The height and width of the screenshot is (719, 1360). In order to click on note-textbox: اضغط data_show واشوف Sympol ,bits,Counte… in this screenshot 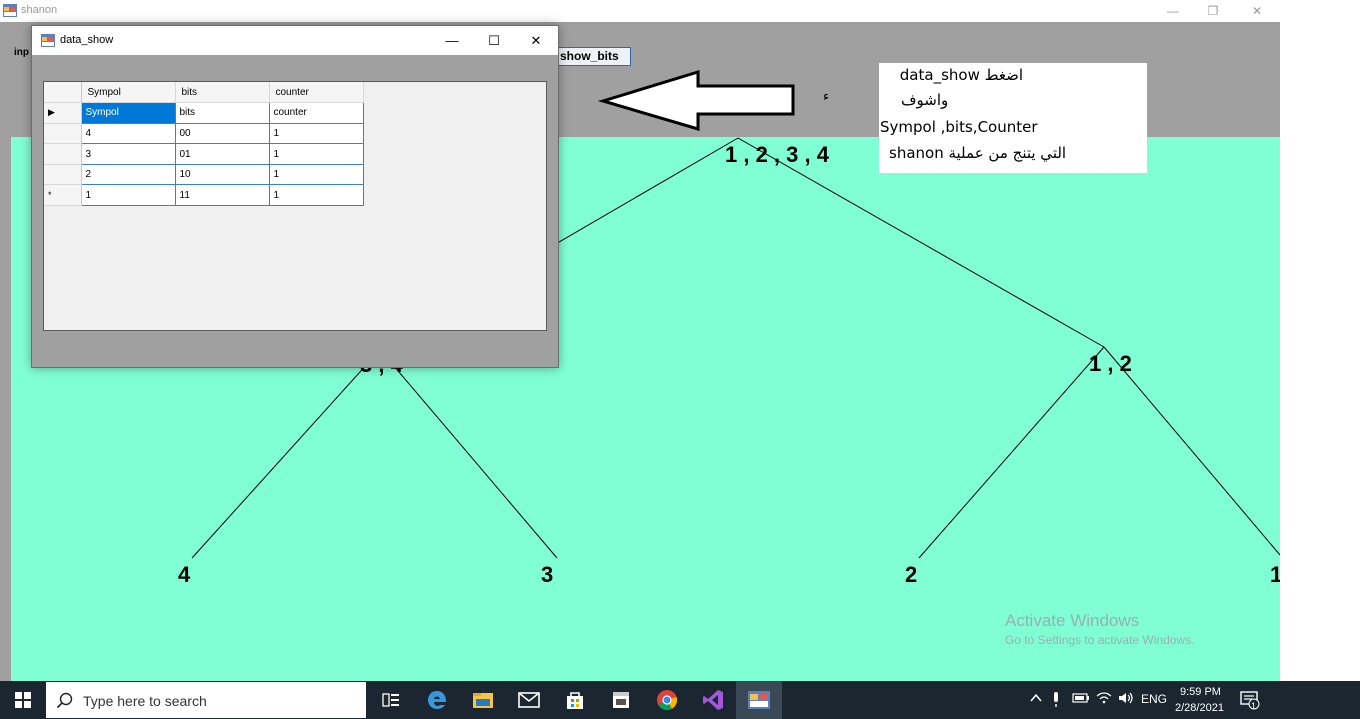, I will do `click(1013, 118)`.